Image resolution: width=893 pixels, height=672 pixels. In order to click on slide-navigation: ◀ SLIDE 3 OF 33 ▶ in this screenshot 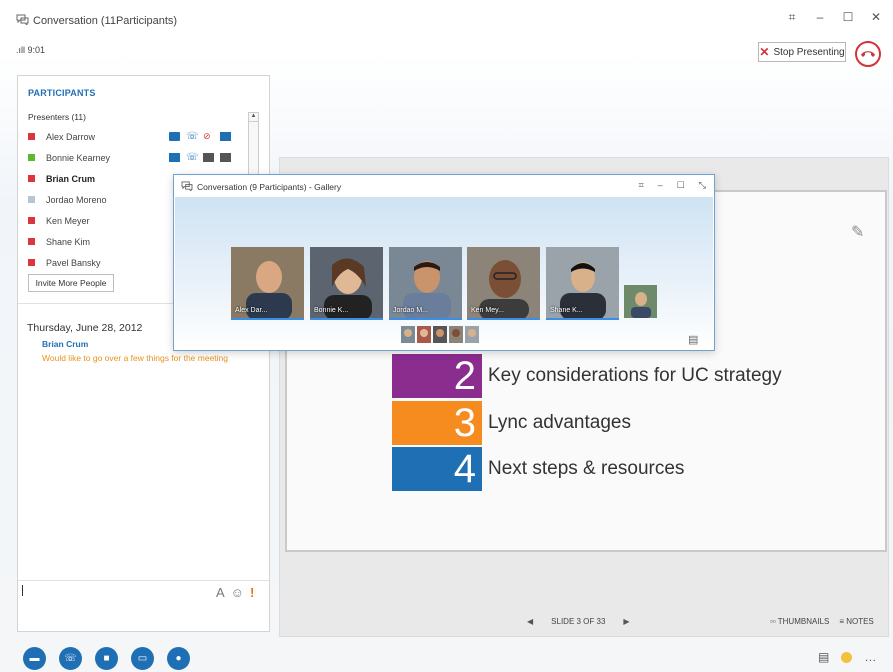, I will do `click(578, 621)`.